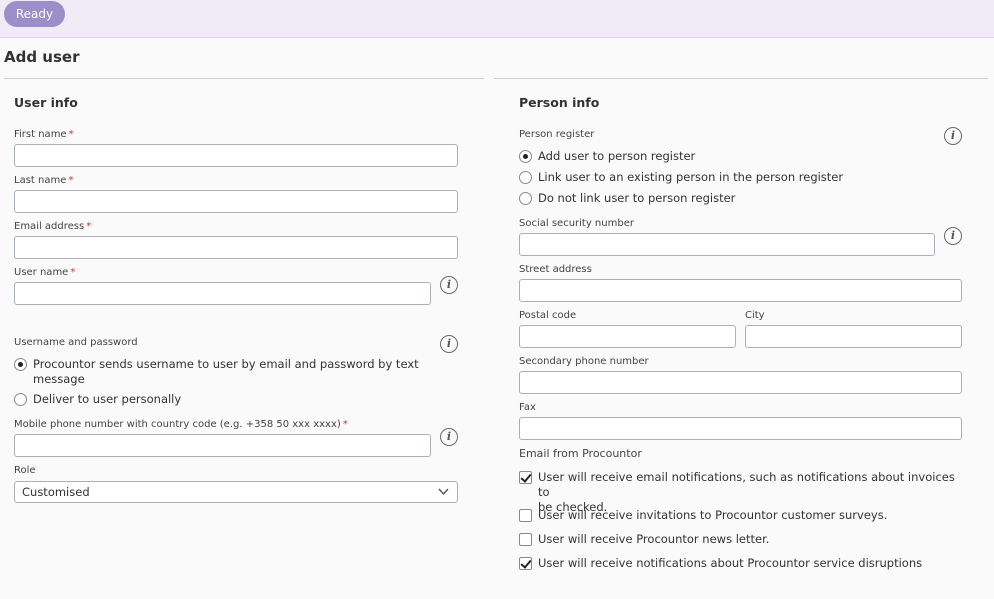 This screenshot has width=994, height=599. I want to click on last-name-label: Last name *, so click(44, 180).